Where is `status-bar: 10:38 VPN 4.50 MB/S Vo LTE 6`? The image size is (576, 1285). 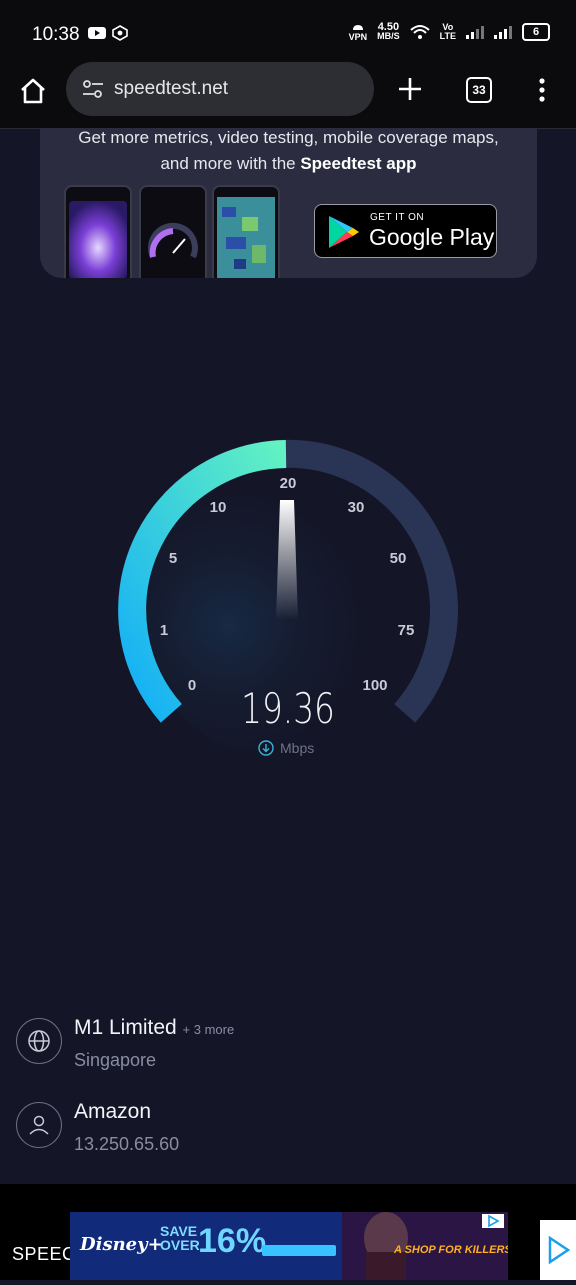 status-bar: 10:38 VPN 4.50 MB/S Vo LTE 6 is located at coordinates (288, 31).